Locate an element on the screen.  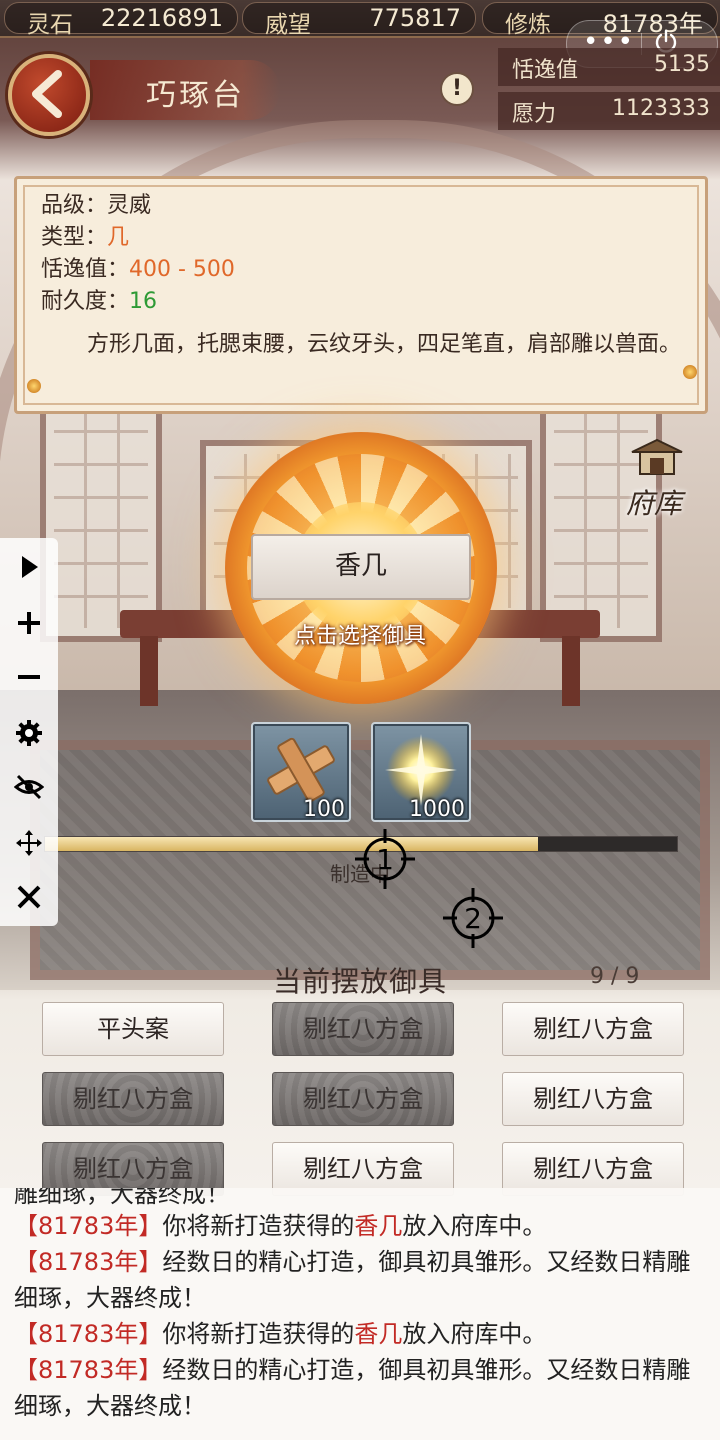
stat-value: 775817 is located at coordinates (415, 18).